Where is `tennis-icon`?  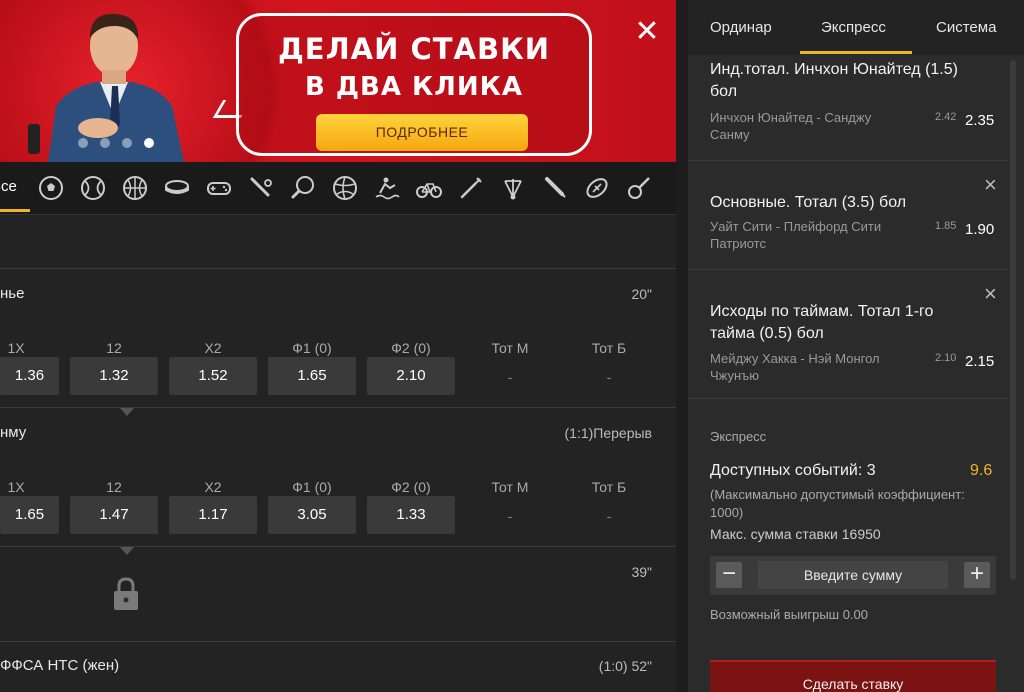 tennis-icon is located at coordinates (93, 188).